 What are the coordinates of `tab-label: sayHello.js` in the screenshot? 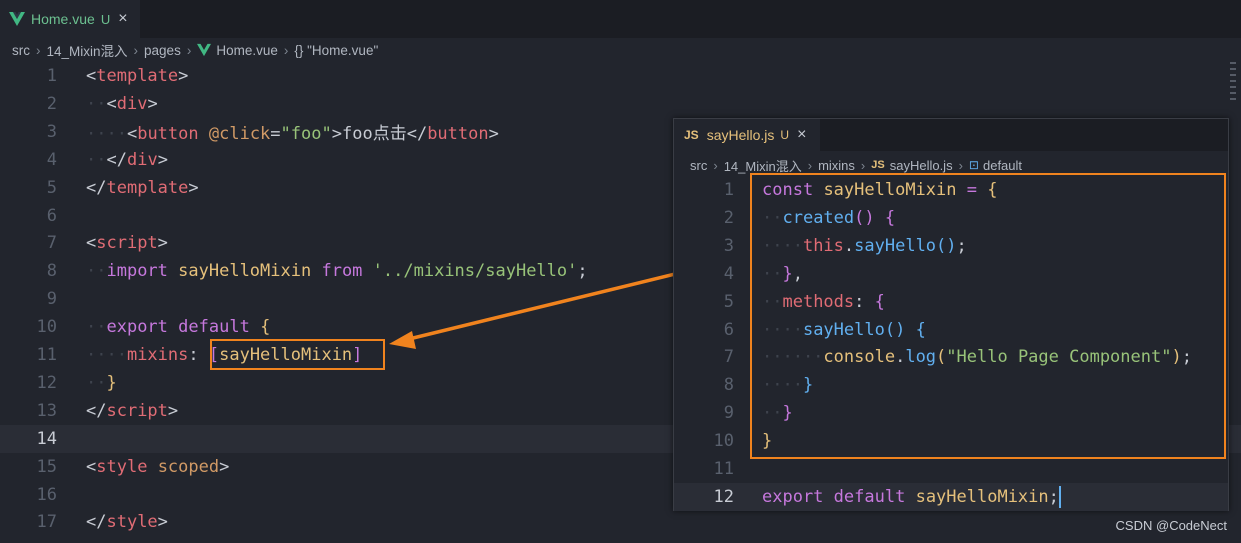 It's located at (740, 135).